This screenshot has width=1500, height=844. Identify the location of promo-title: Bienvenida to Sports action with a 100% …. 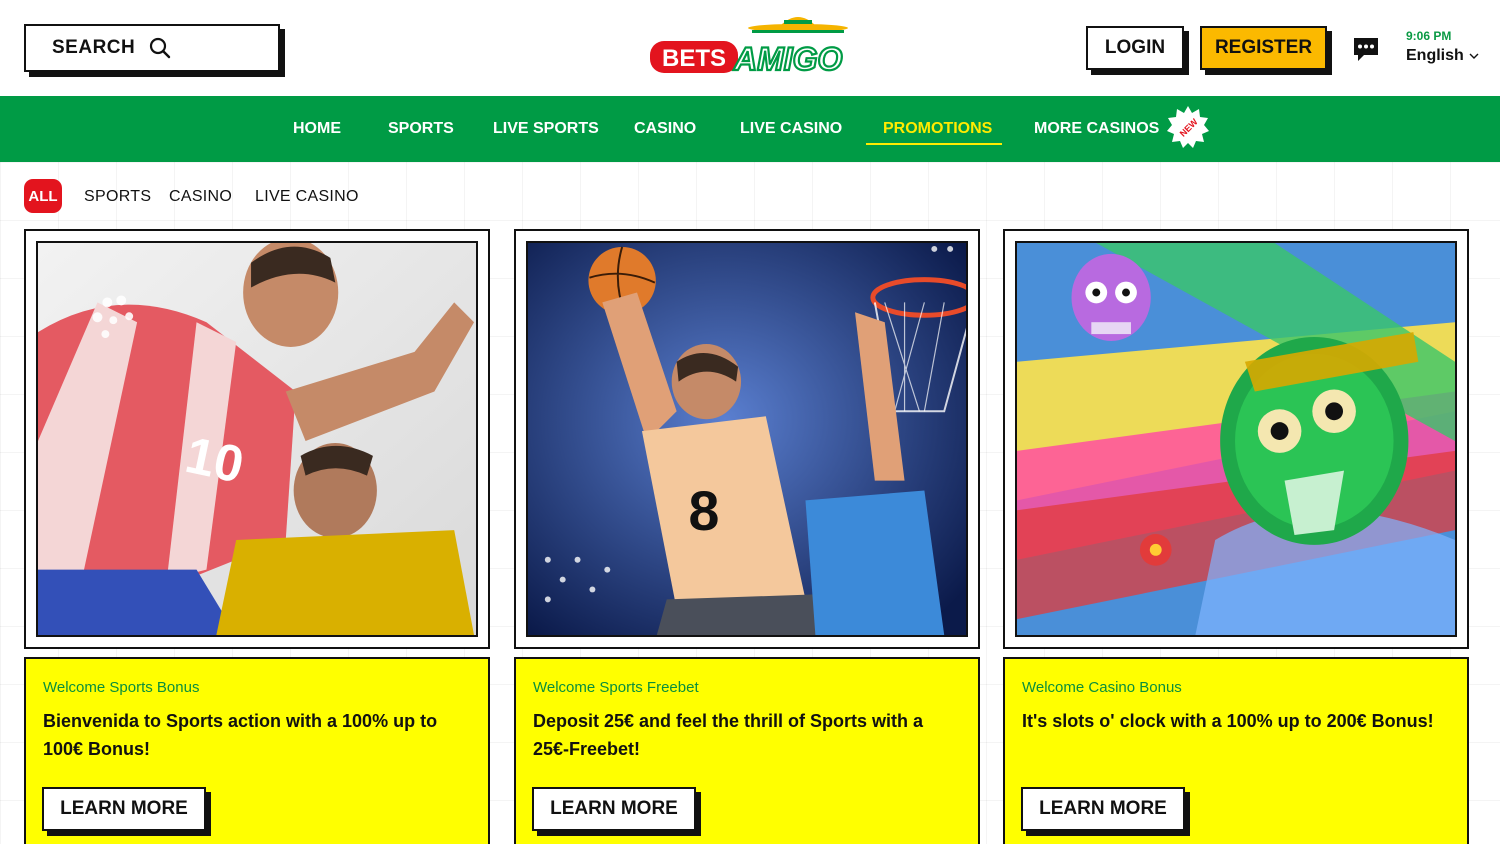
(240, 735).